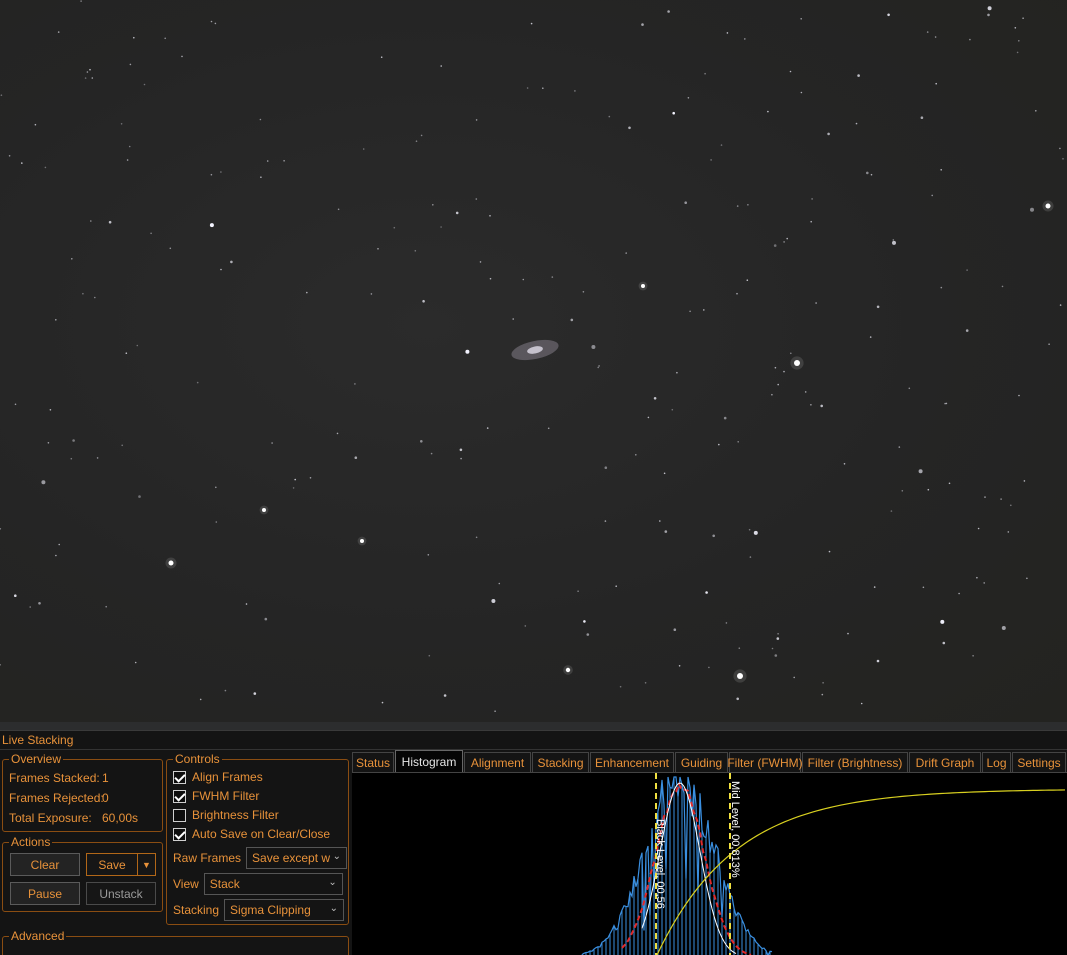 The image size is (1067, 955). What do you see at coordinates (264, 510) in the screenshot?
I see `bright-star` at bounding box center [264, 510].